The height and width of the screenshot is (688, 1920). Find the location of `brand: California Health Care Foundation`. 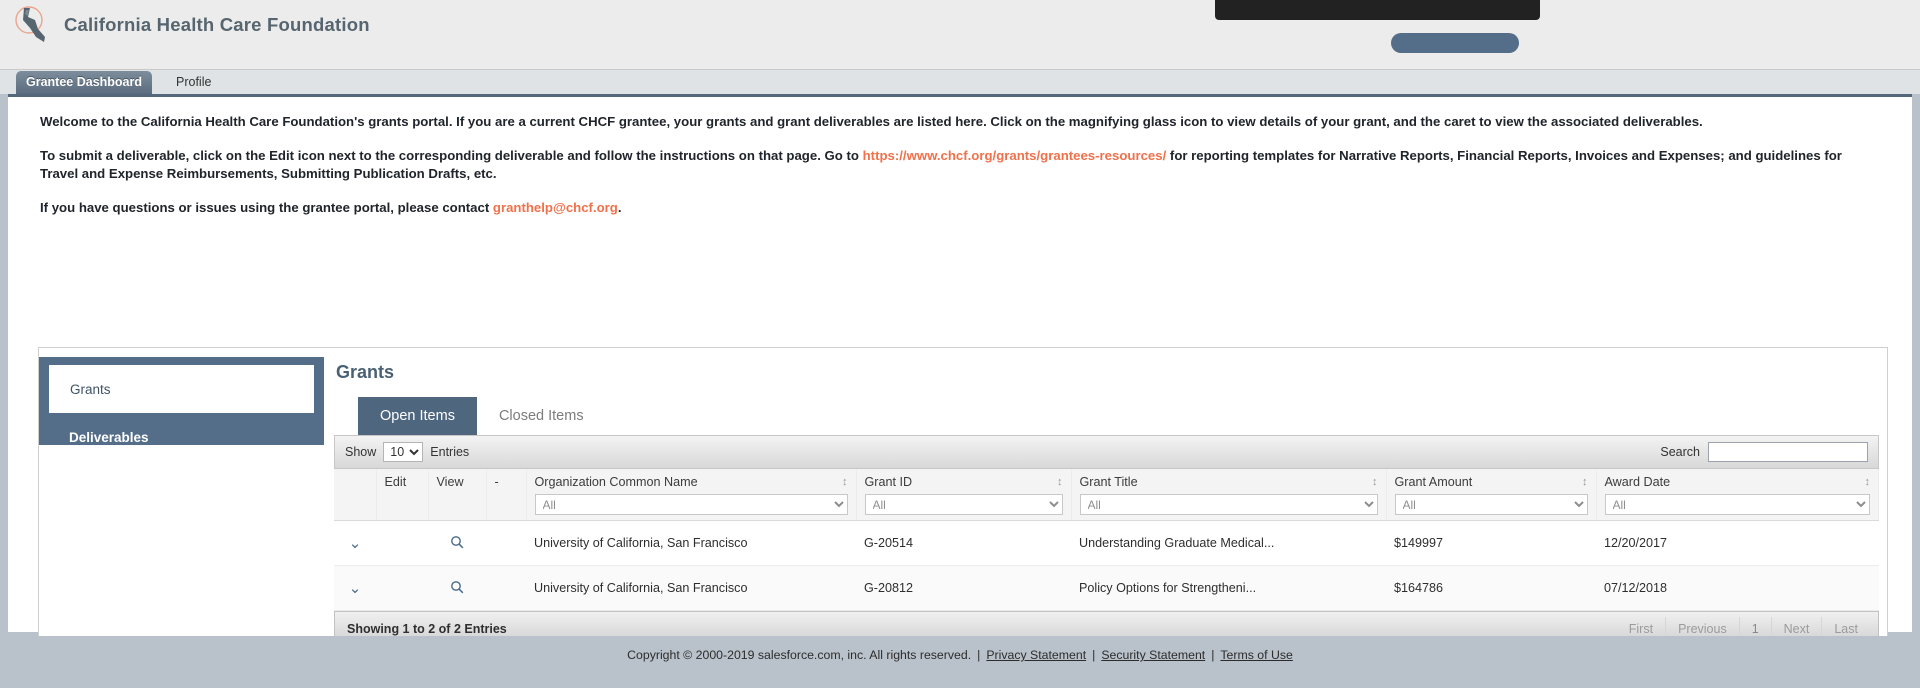

brand: California Health Care Foundation is located at coordinates (192, 25).